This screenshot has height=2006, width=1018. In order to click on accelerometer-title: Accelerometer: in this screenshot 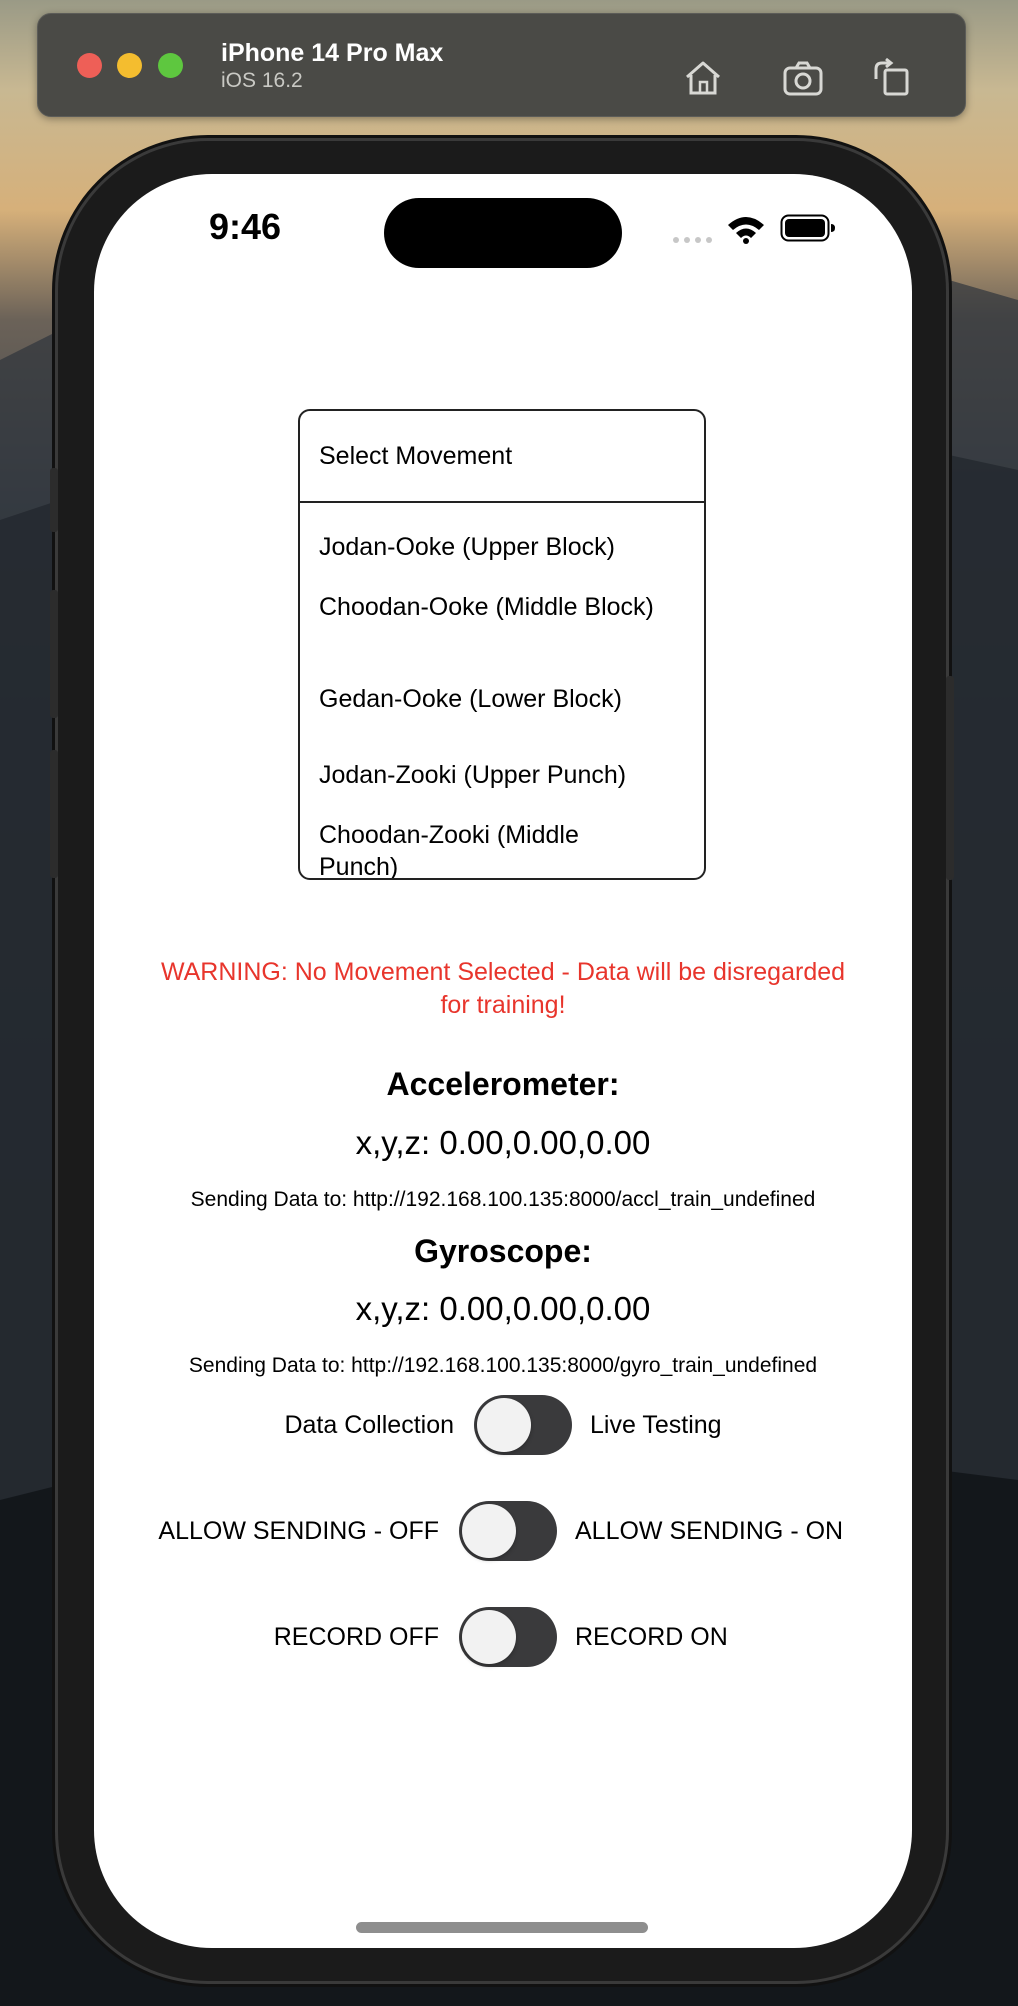, I will do `click(503, 1084)`.